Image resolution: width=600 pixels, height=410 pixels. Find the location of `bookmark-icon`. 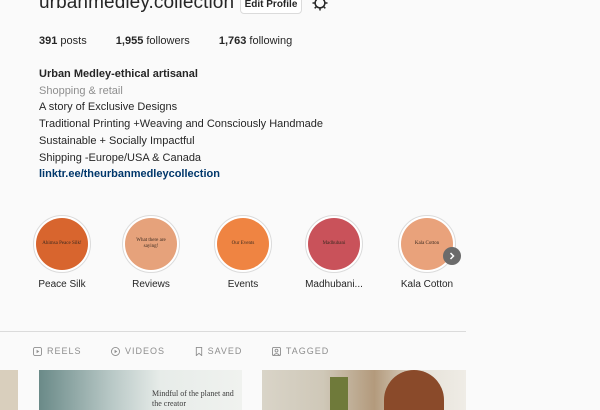

bookmark-icon is located at coordinates (198, 351).